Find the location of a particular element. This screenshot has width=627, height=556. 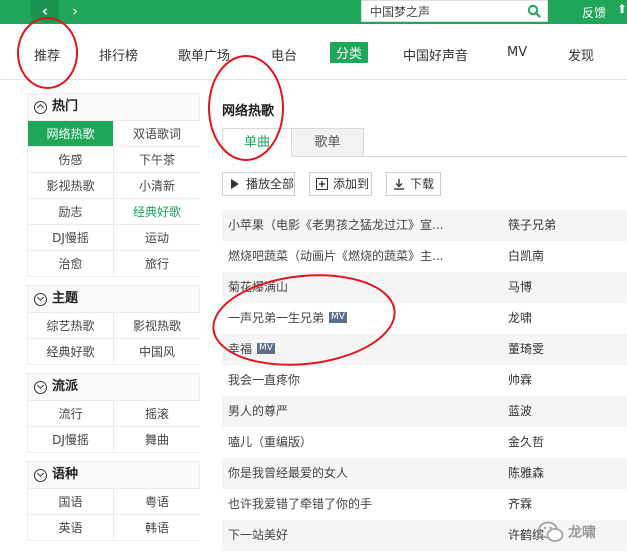

collapse-icon is located at coordinates (40, 107).